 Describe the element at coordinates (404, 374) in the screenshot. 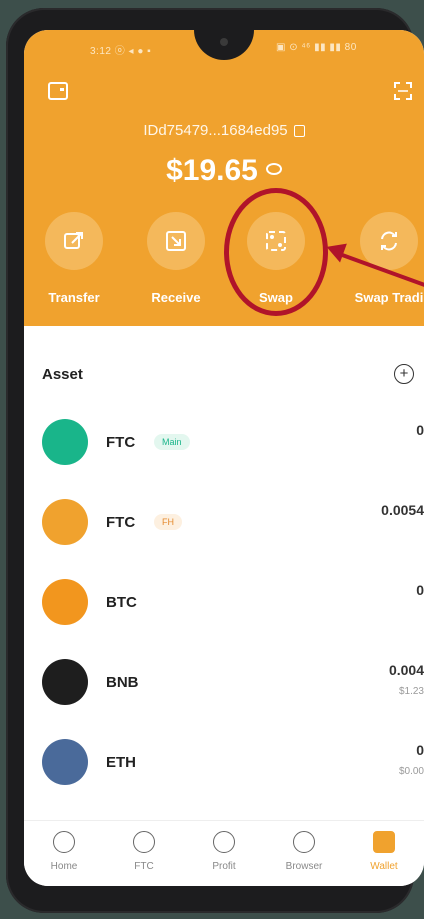

I see `add-asset-button: +` at that location.